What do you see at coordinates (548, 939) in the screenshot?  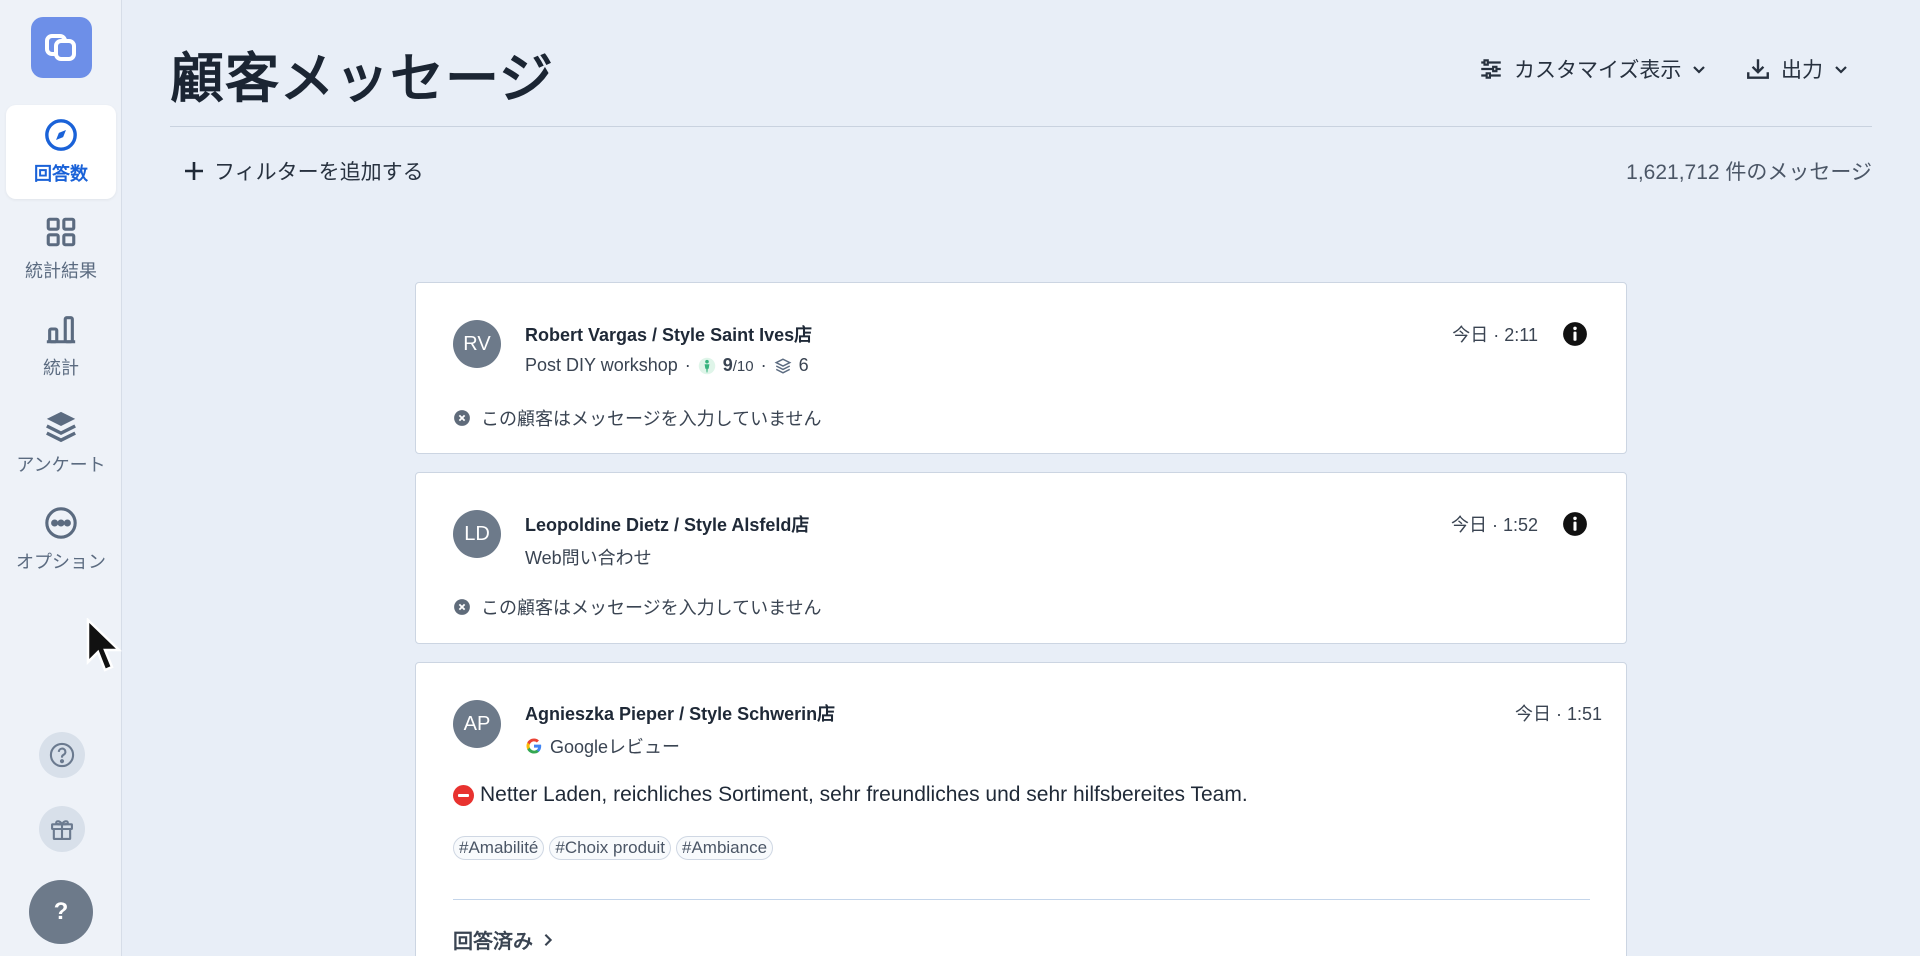 I see `chevron-right-icon` at bounding box center [548, 939].